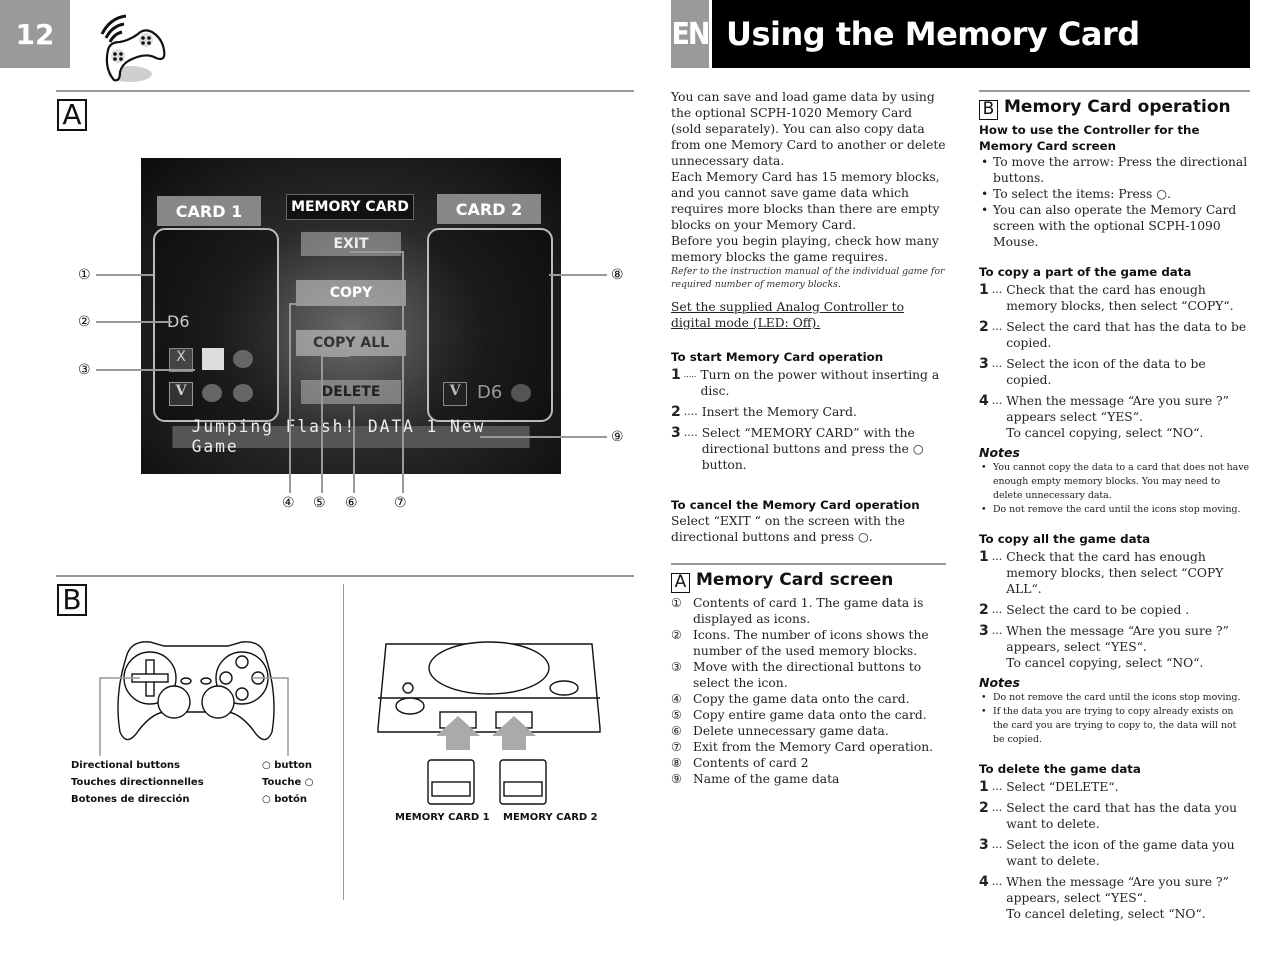 The image size is (1274, 954). What do you see at coordinates (1065, 538) in the screenshot?
I see `copy-all-heading: To copy all the game data` at bounding box center [1065, 538].